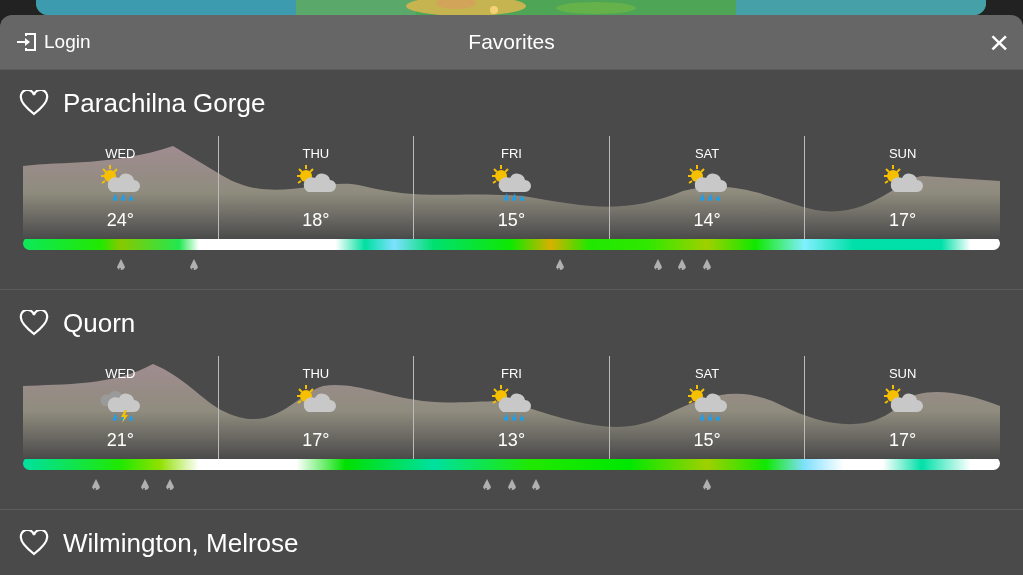  What do you see at coordinates (27, 42) in the screenshot?
I see `login-icon` at bounding box center [27, 42].